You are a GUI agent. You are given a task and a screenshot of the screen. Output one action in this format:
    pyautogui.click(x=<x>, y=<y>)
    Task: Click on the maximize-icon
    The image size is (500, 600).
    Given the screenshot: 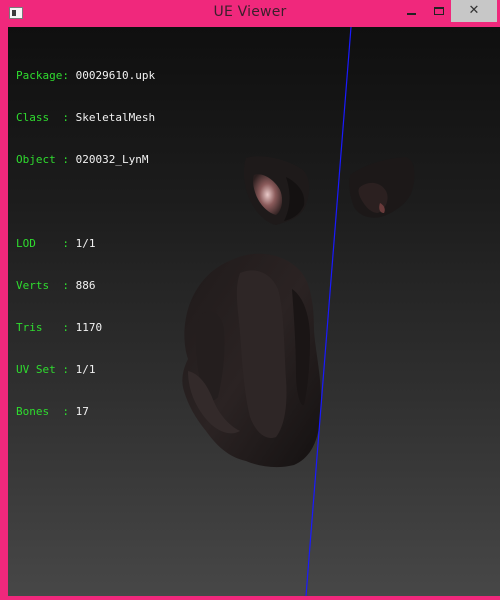 What is the action you would take?
    pyautogui.click(x=439, y=11)
    